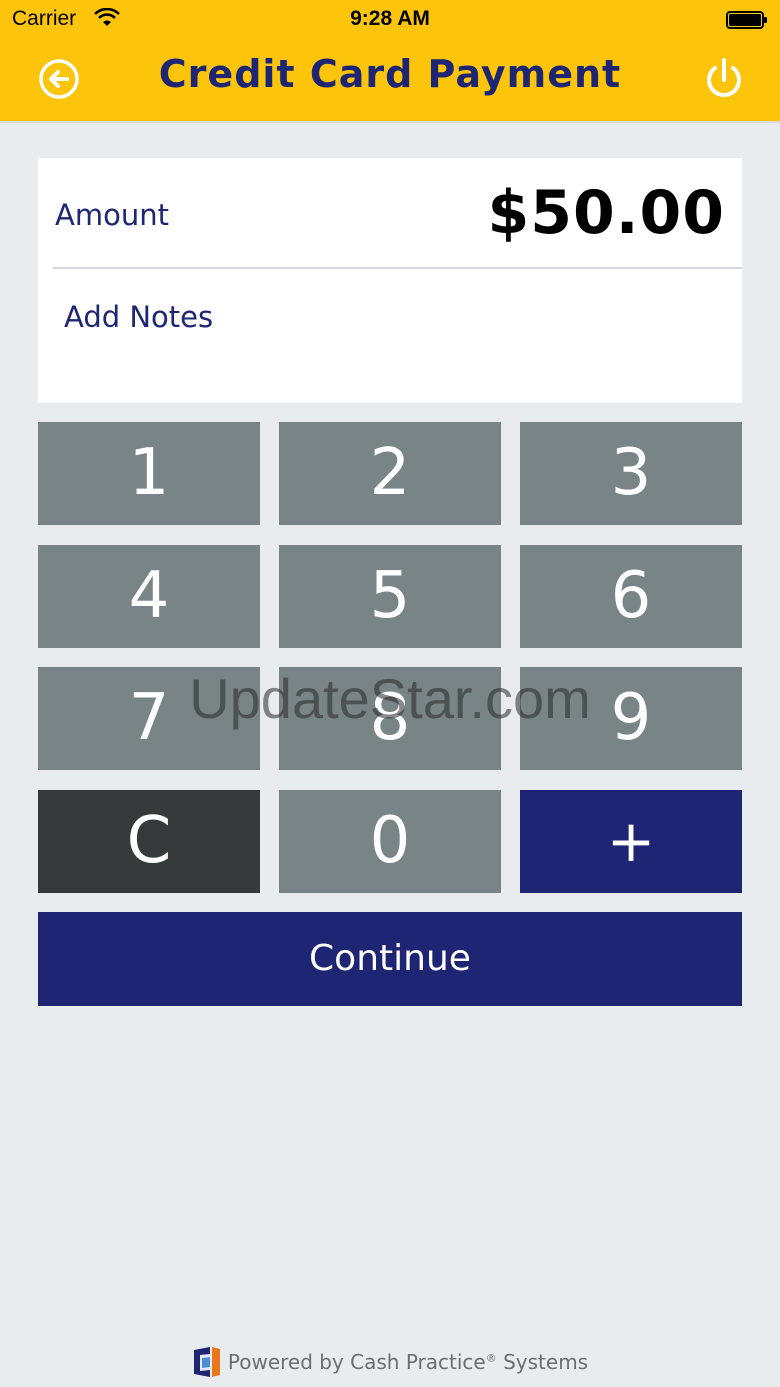 Image resolution: width=780 pixels, height=1387 pixels. Describe the element at coordinates (112, 215) in the screenshot. I see `amount-label: Amount` at that location.